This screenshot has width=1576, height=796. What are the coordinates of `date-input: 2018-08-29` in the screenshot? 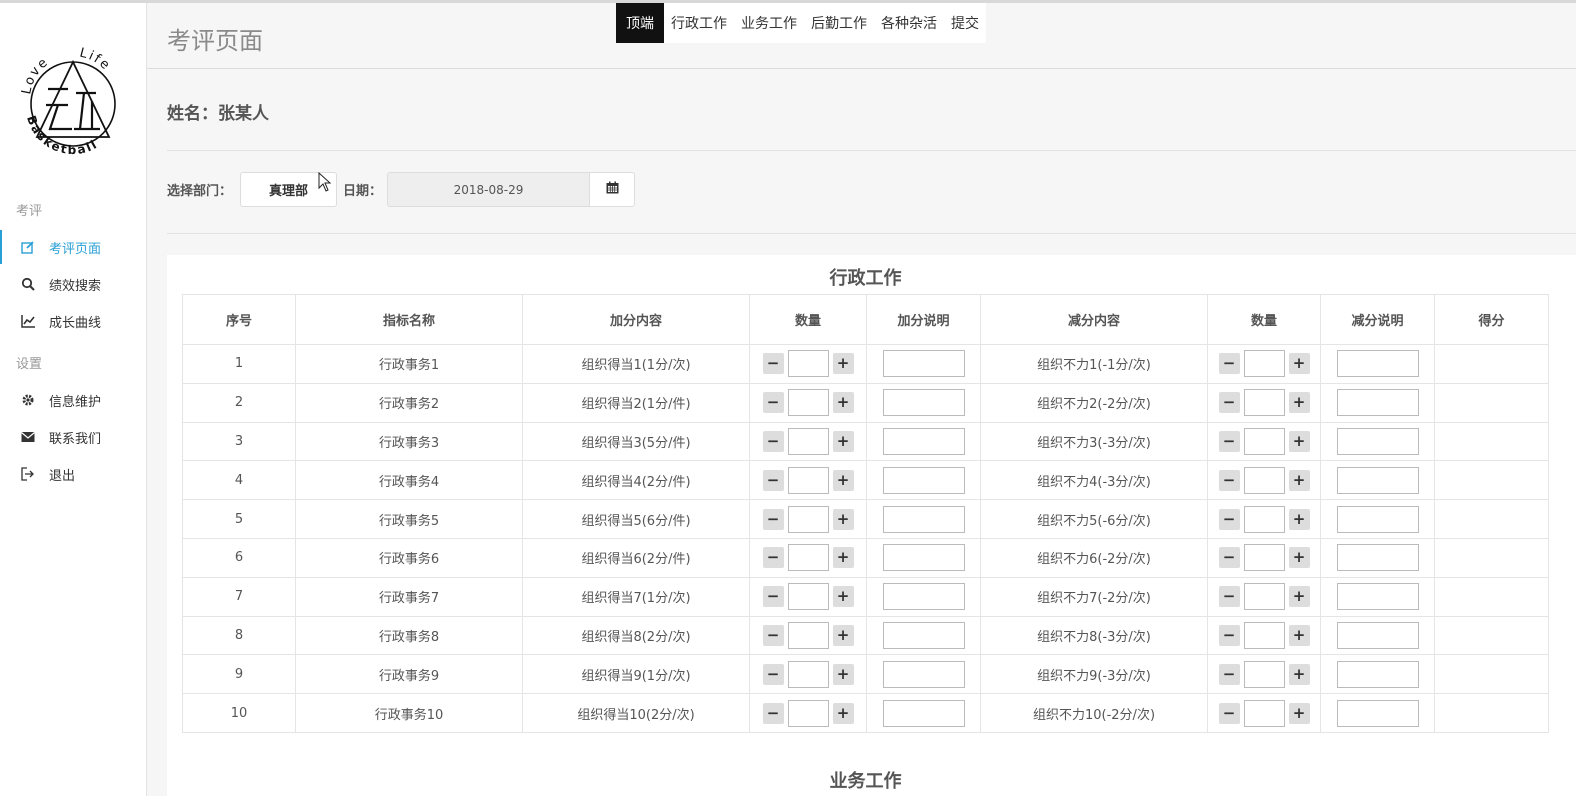 It's located at (488, 189).